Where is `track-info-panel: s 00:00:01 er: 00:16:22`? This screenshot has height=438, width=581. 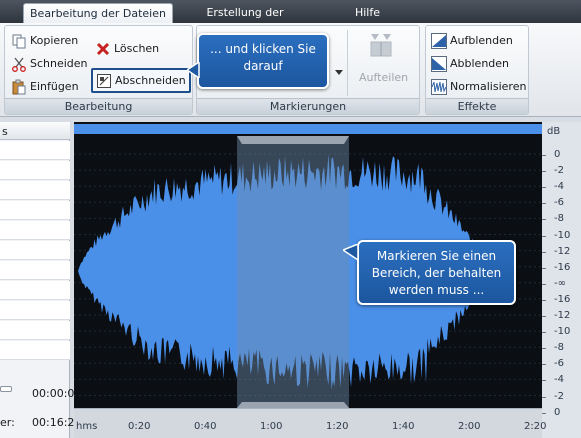 track-info-panel: s 00:00:01 er: 00:16:22 is located at coordinates (40, 280).